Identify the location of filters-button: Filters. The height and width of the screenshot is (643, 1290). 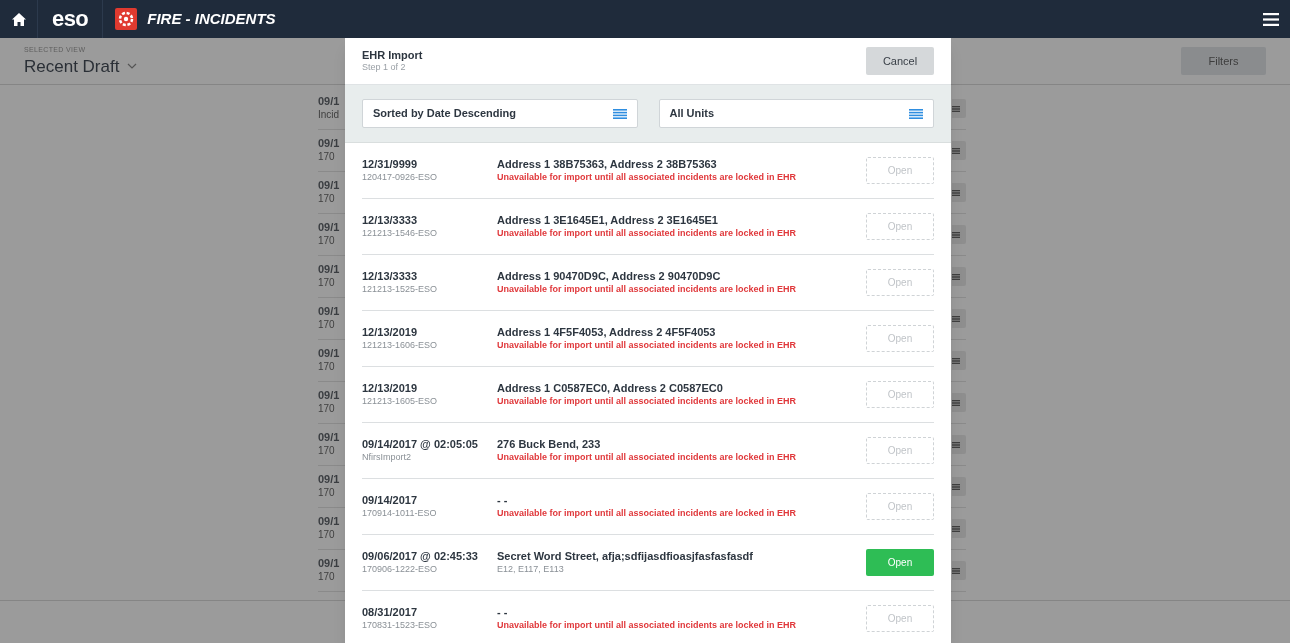
(1223, 61).